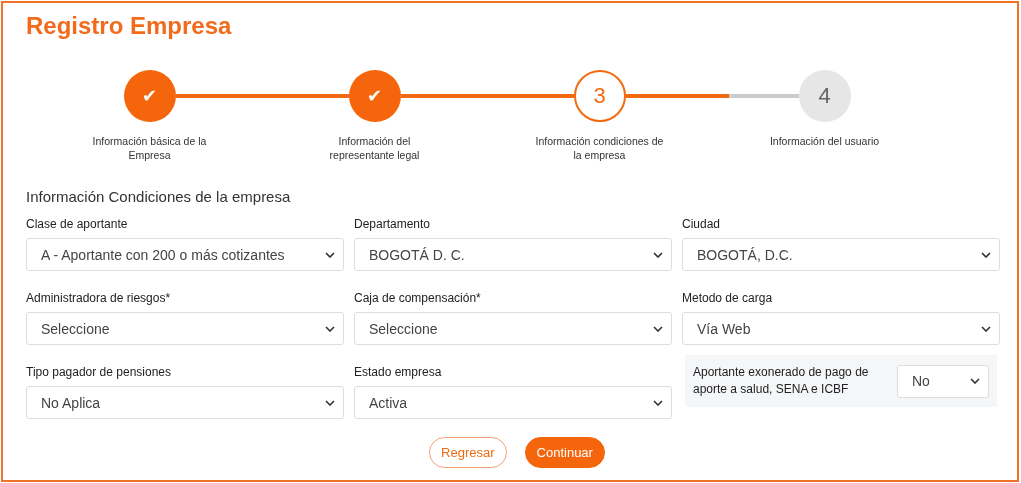  What do you see at coordinates (513, 254) in the screenshot?
I see `select-field: BOGOTÁ D. C.` at bounding box center [513, 254].